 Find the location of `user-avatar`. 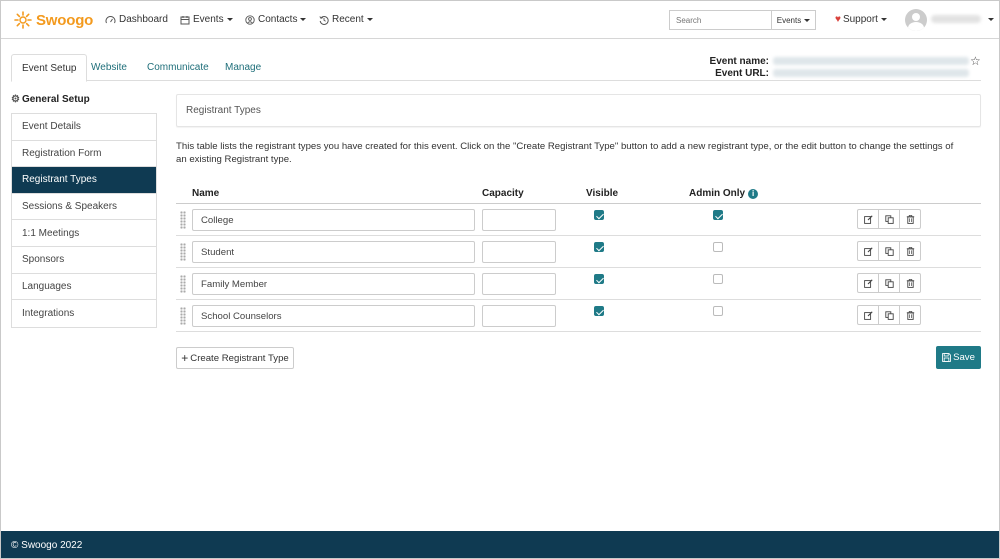

user-avatar is located at coordinates (916, 20).